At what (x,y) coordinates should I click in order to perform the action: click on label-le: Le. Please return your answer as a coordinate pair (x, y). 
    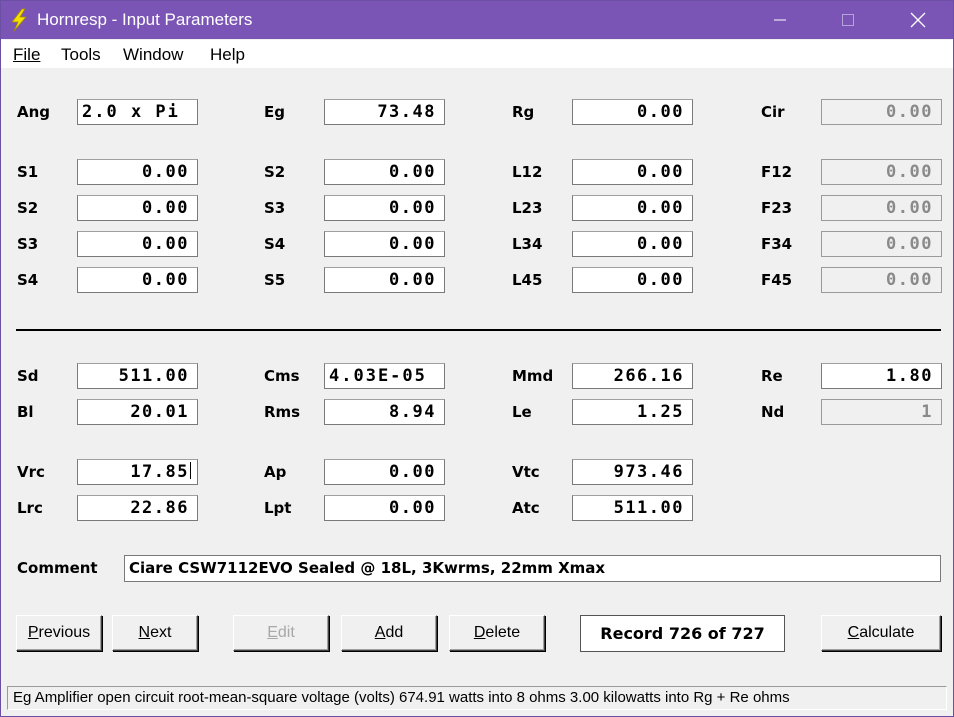
    Looking at the image, I should click on (522, 412).